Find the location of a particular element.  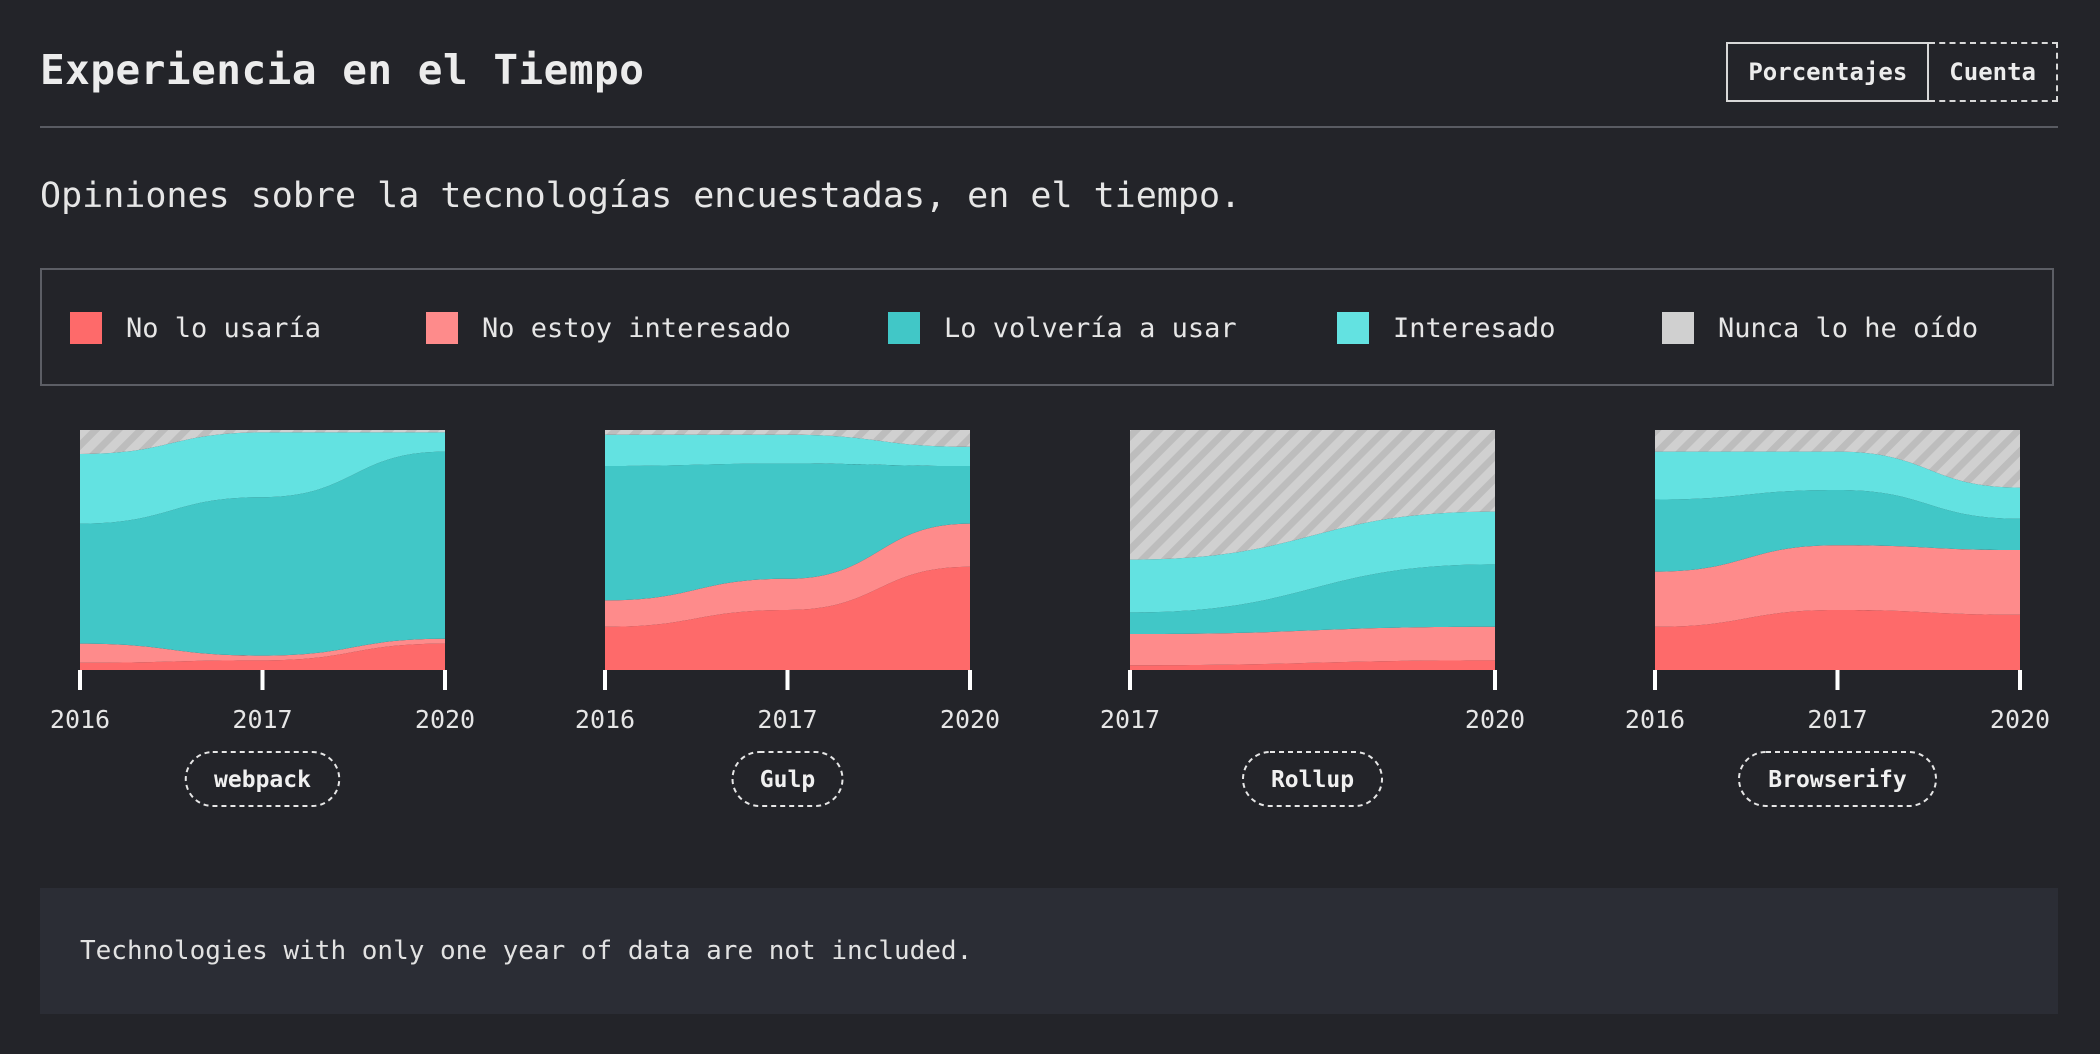

svg-text: Gulp is located at coordinates (787, 780).